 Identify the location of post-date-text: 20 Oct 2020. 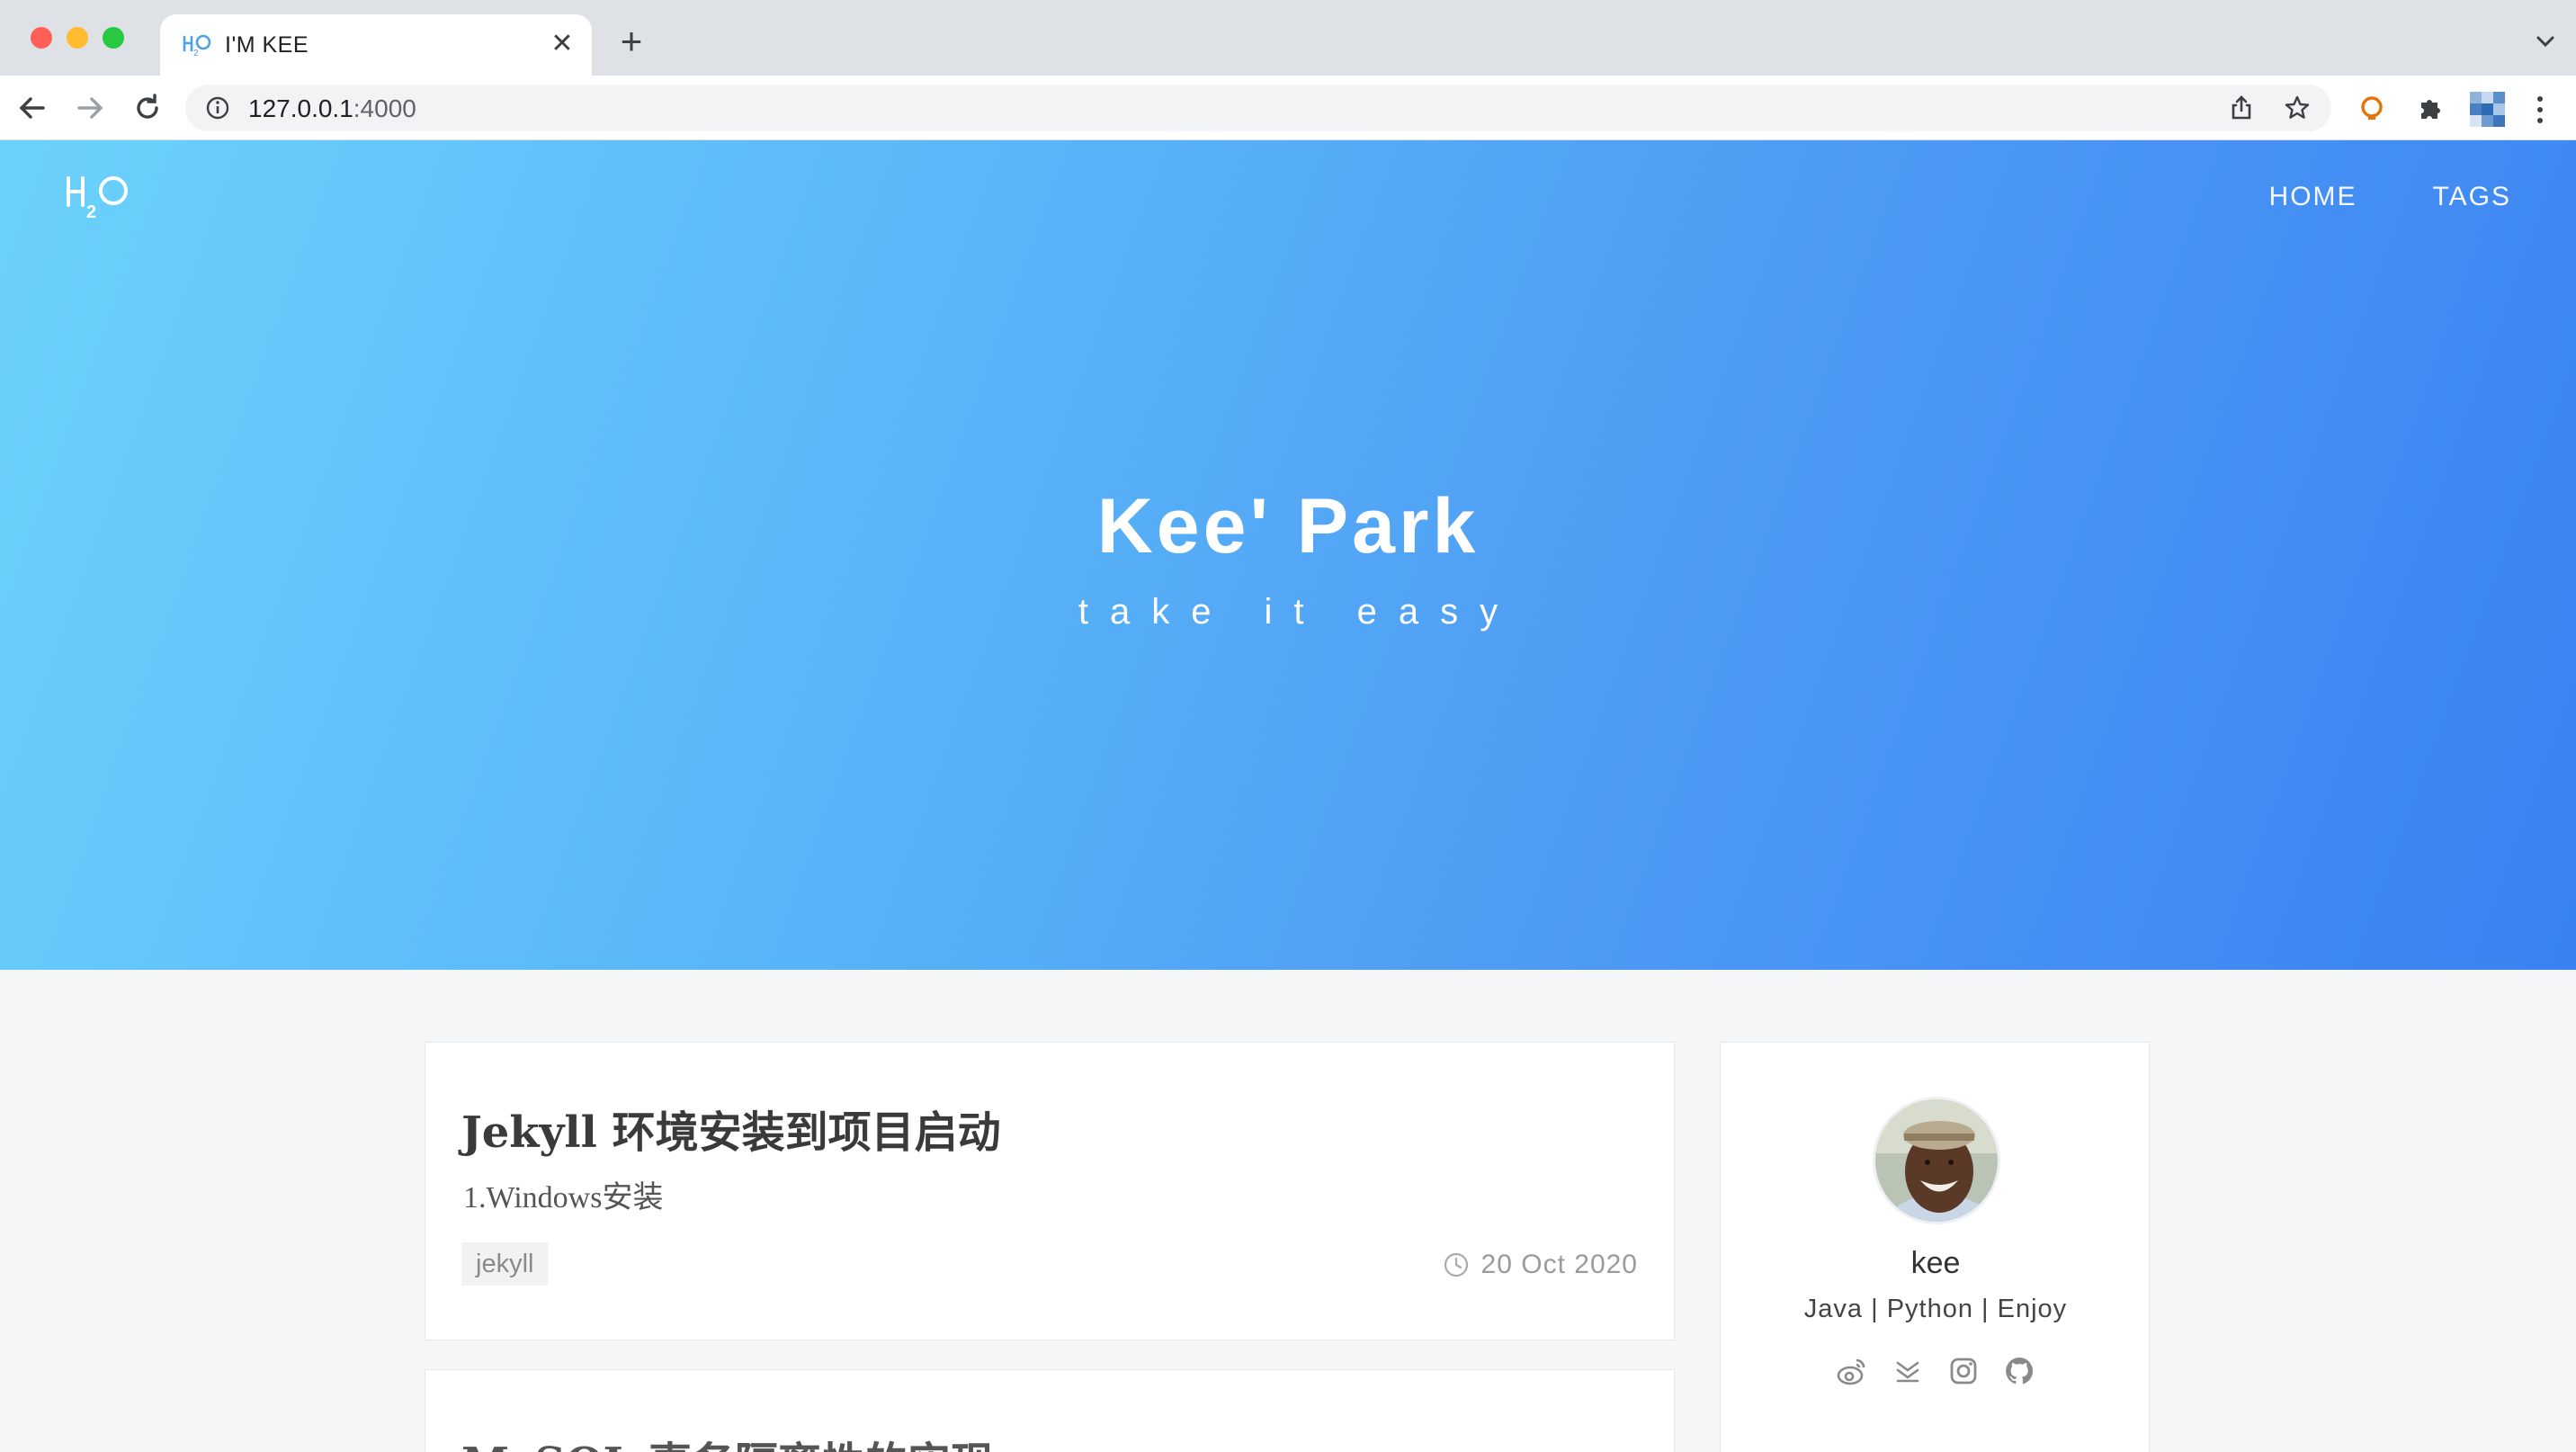
(1559, 1264).